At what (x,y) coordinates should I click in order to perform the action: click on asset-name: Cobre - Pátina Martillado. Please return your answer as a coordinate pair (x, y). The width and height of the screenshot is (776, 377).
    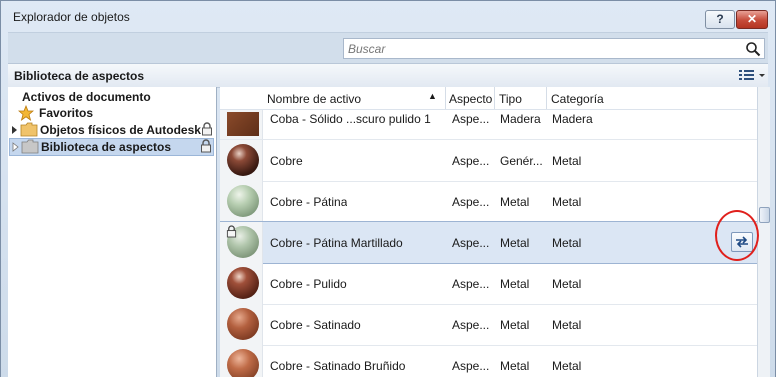
    Looking at the image, I should click on (336, 243).